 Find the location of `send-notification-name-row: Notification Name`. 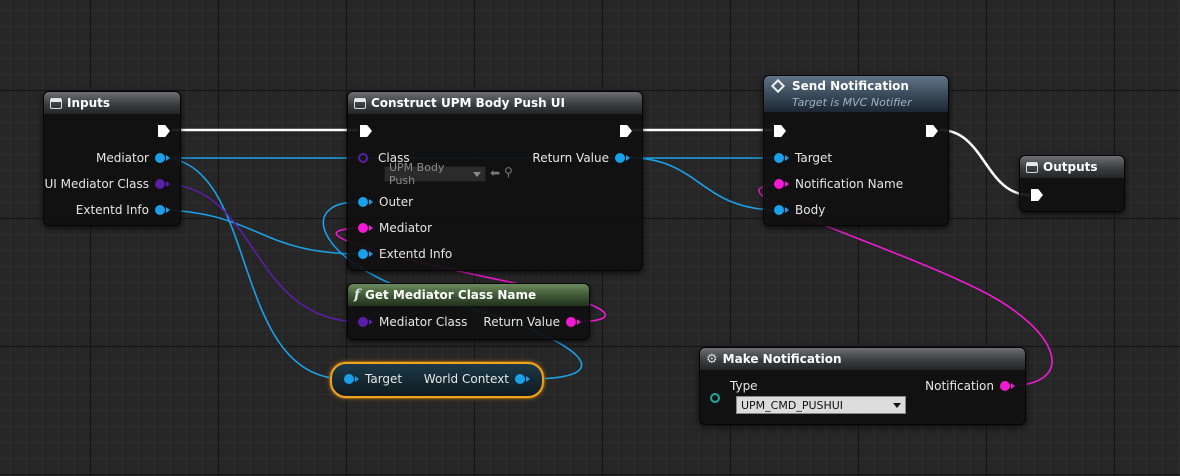

send-notification-name-row: Notification Name is located at coordinates (838, 184).